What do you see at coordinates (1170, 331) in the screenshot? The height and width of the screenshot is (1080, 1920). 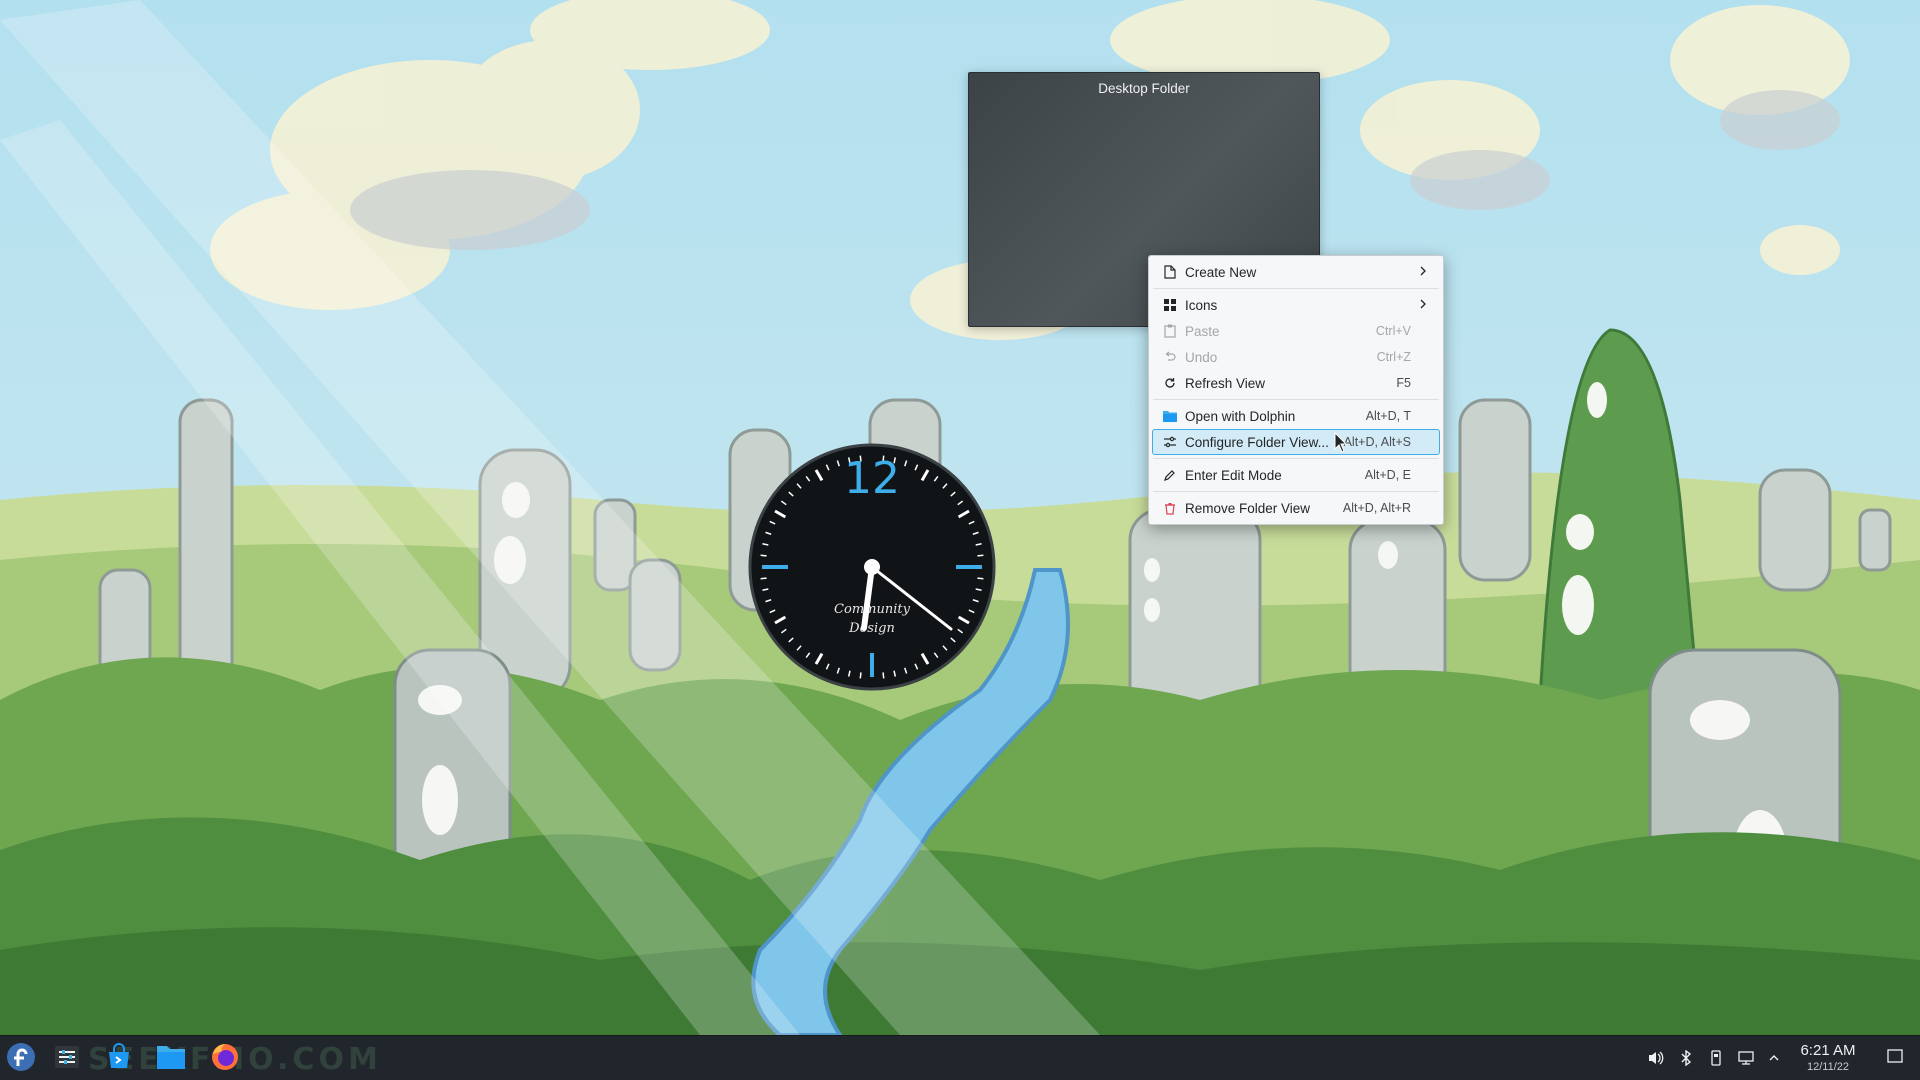 I see `clipboard-icon` at bounding box center [1170, 331].